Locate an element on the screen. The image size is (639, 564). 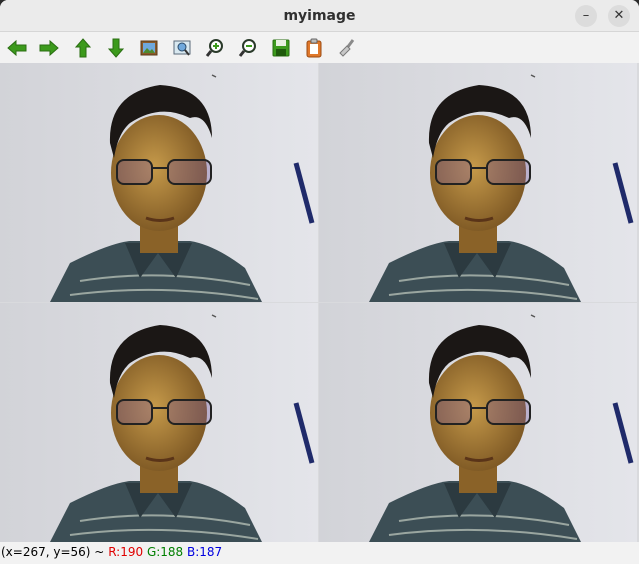
clear-brush-icon is located at coordinates (347, 48).